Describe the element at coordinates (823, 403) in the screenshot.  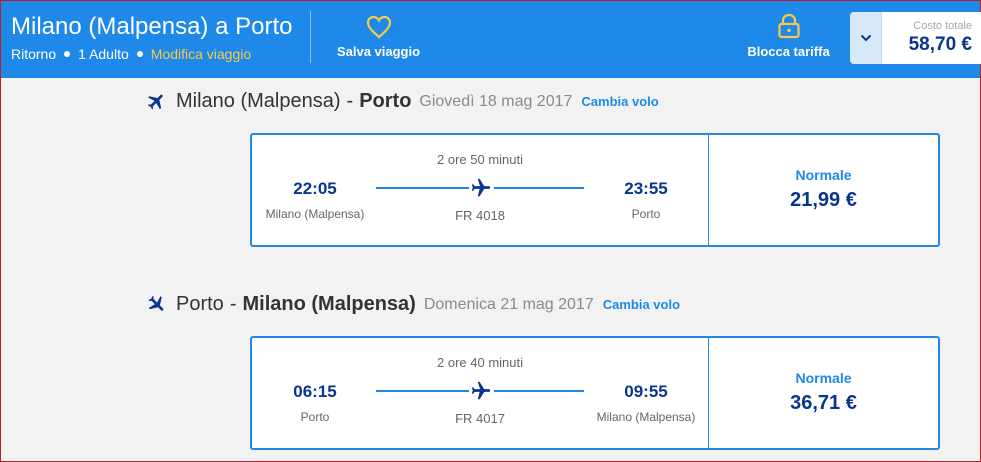
I see `fare-price: 36,71 €` at that location.